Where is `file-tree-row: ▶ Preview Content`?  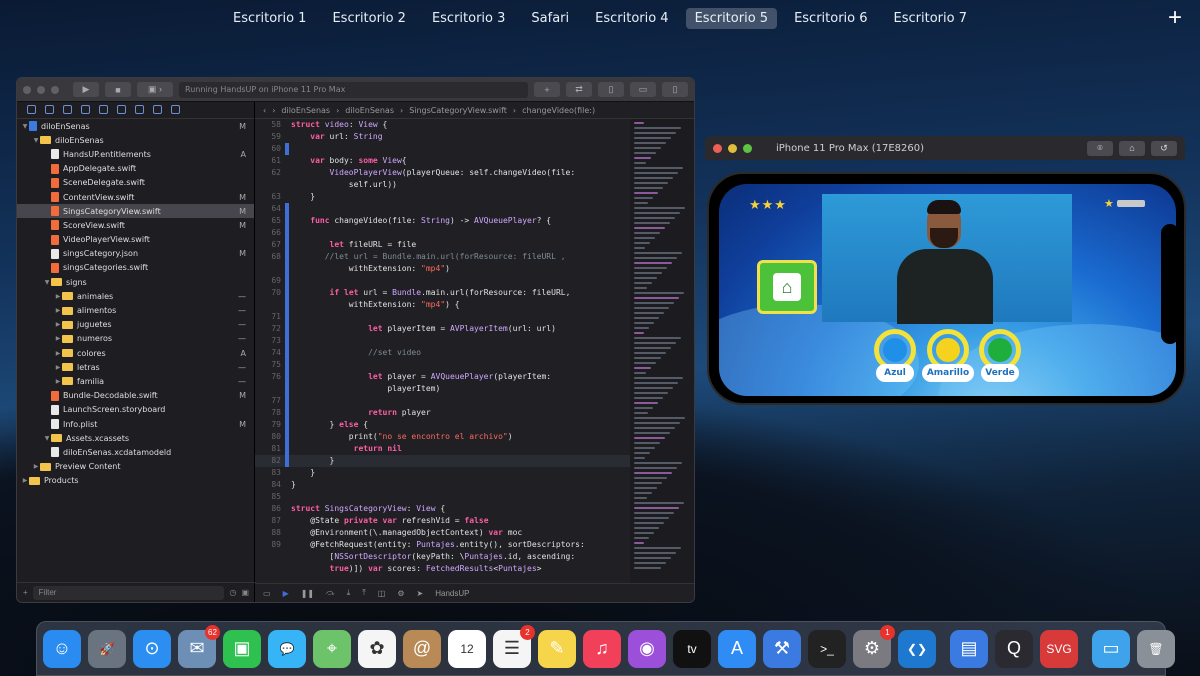 file-tree-row: ▶ Preview Content is located at coordinates (135, 467).